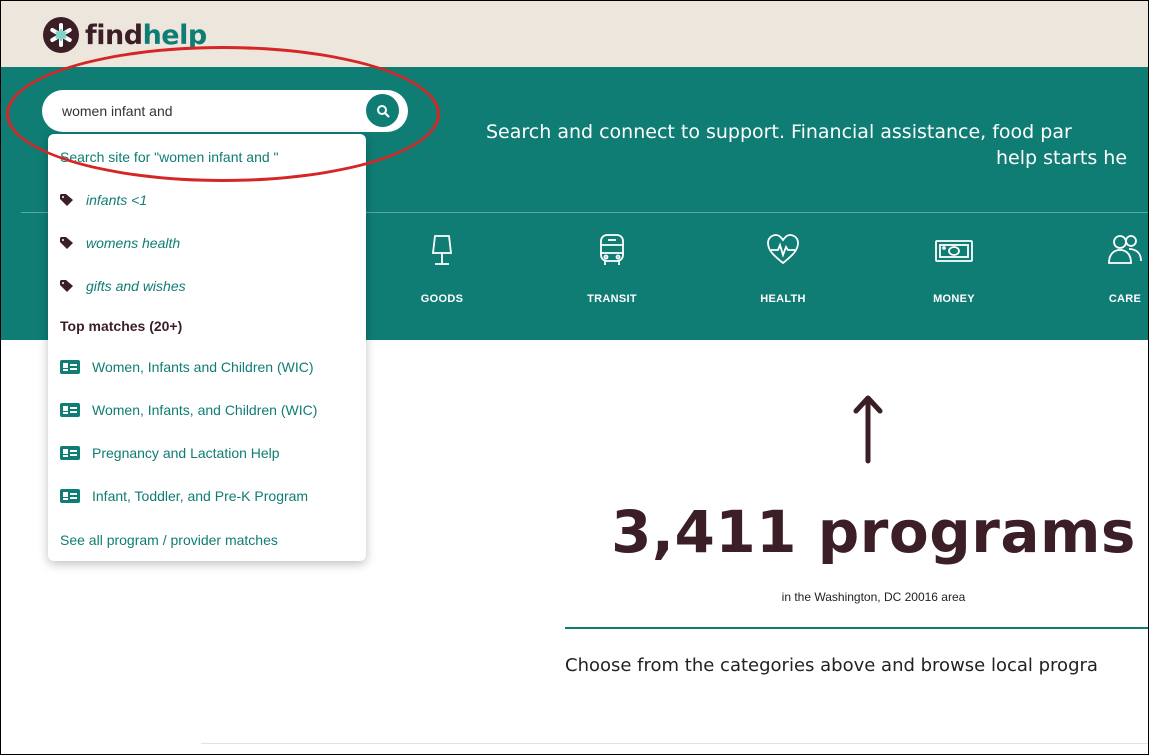 This screenshot has height=755, width=1149. Describe the element at coordinates (205, 410) in the screenshot. I see `program-match-label: Women, Infants, and Children (WIC)` at that location.